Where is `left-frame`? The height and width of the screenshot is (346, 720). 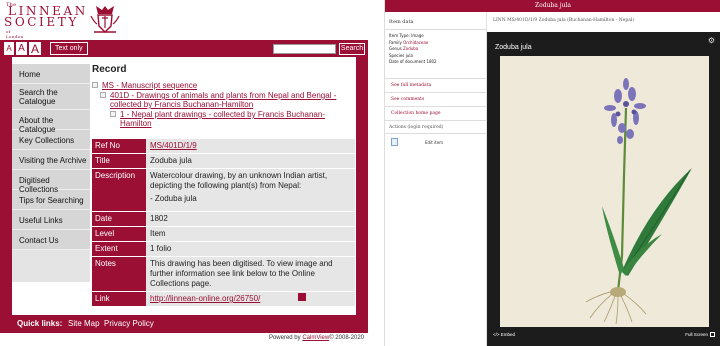
left-frame is located at coordinates (6, 186).